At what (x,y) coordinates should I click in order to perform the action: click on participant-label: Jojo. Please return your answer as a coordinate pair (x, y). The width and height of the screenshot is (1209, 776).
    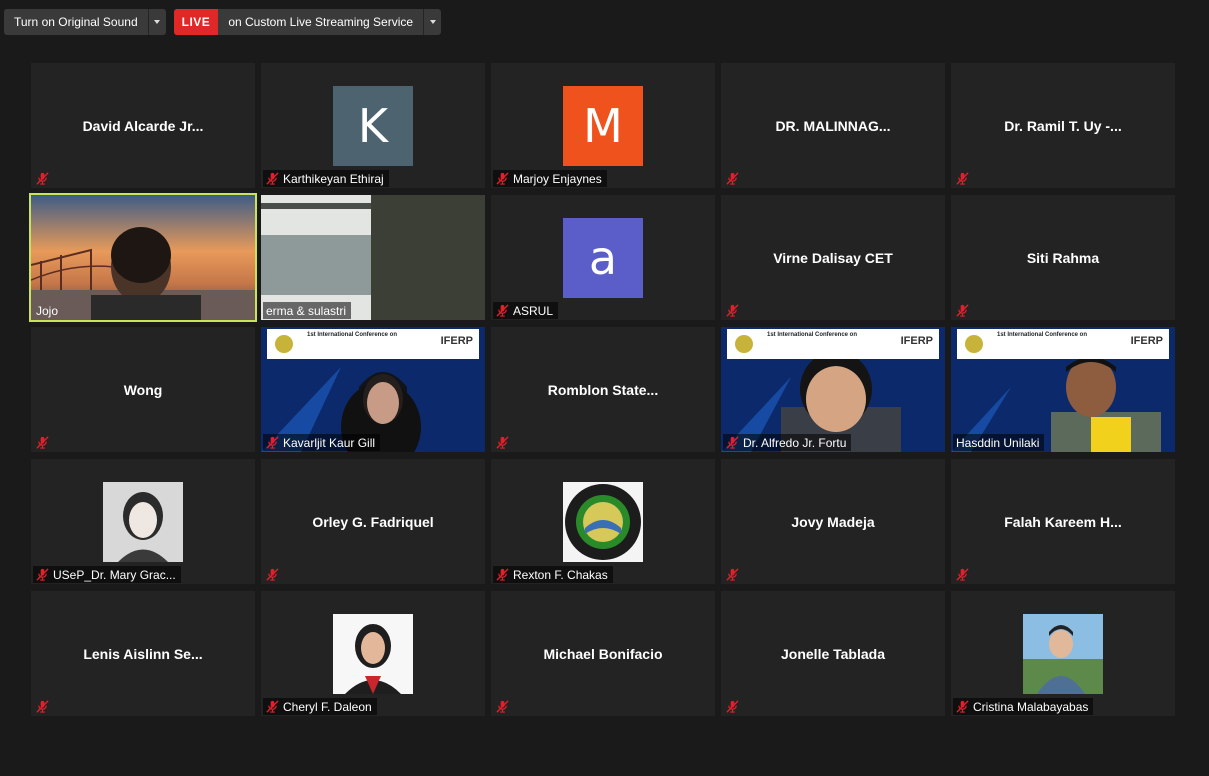
    Looking at the image, I should click on (48, 310).